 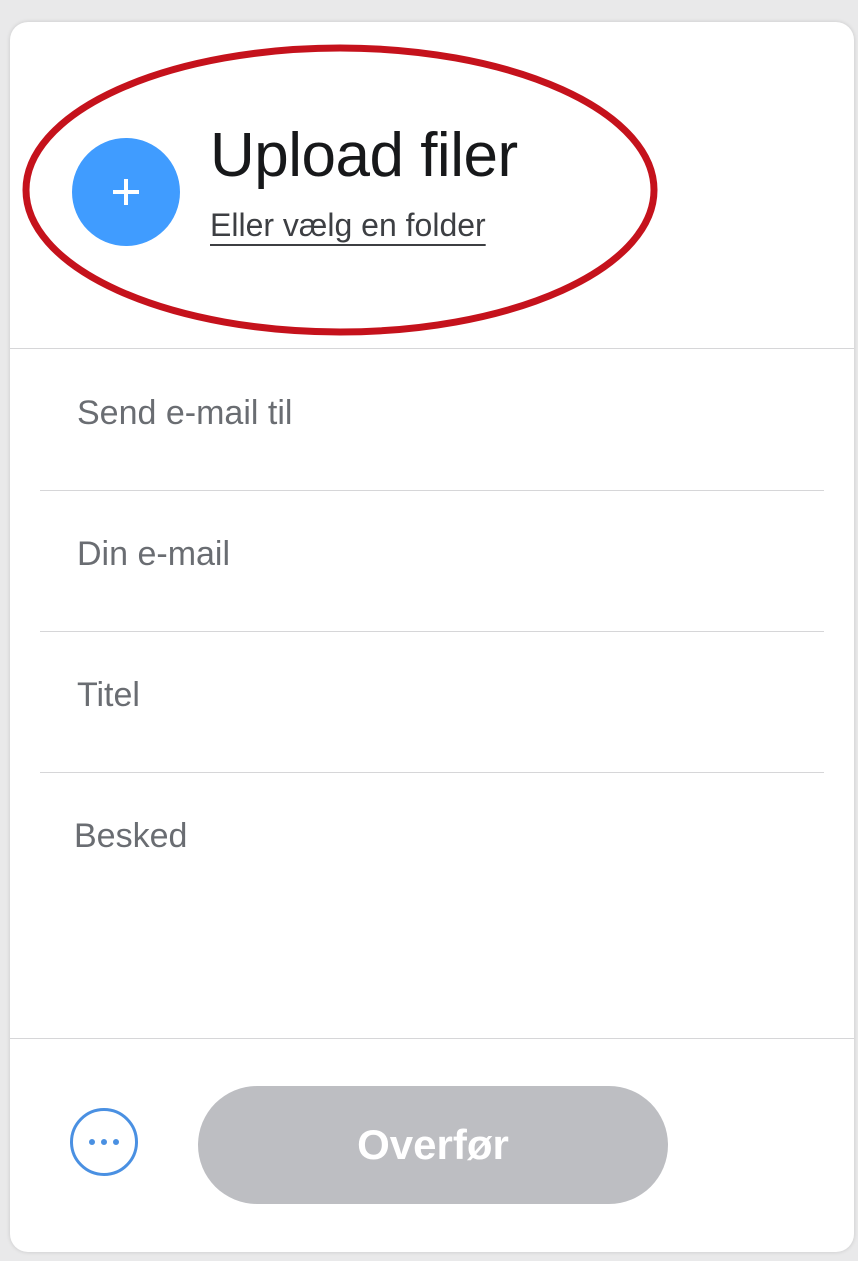 What do you see at coordinates (433, 1145) in the screenshot?
I see `transfer-button: Overfør` at bounding box center [433, 1145].